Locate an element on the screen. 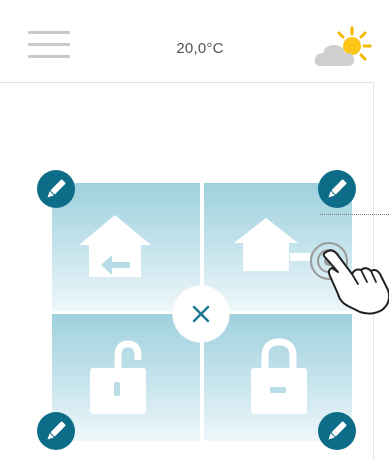  temperature-readout: 20,0°C is located at coordinates (200, 48).